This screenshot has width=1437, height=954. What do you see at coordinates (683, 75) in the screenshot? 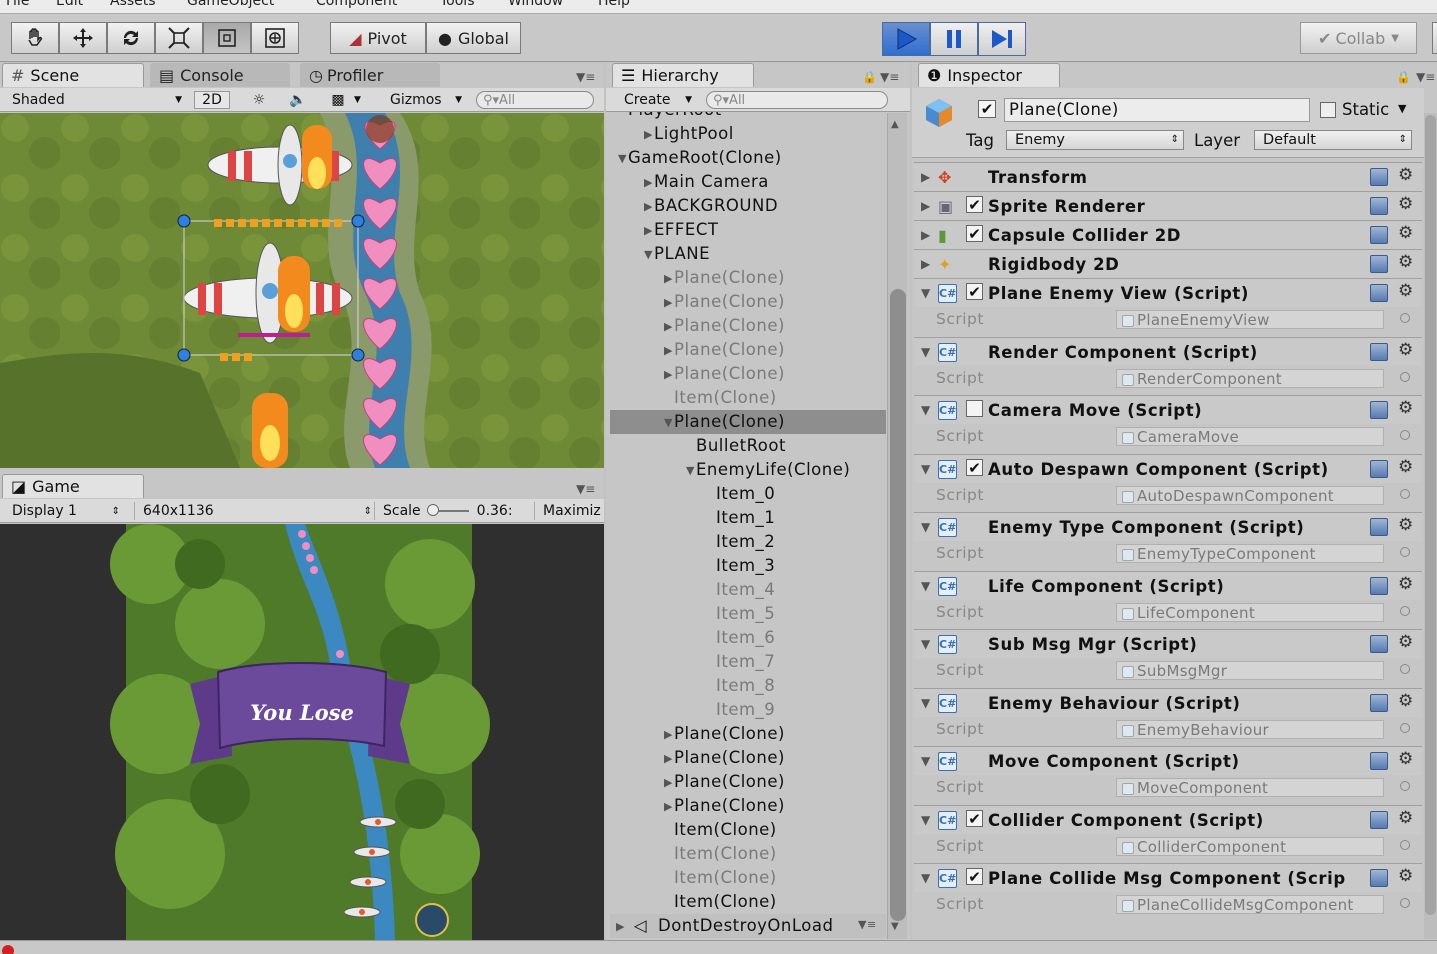
I see `tab-hierarchy: ☰ Hierarchy` at bounding box center [683, 75].